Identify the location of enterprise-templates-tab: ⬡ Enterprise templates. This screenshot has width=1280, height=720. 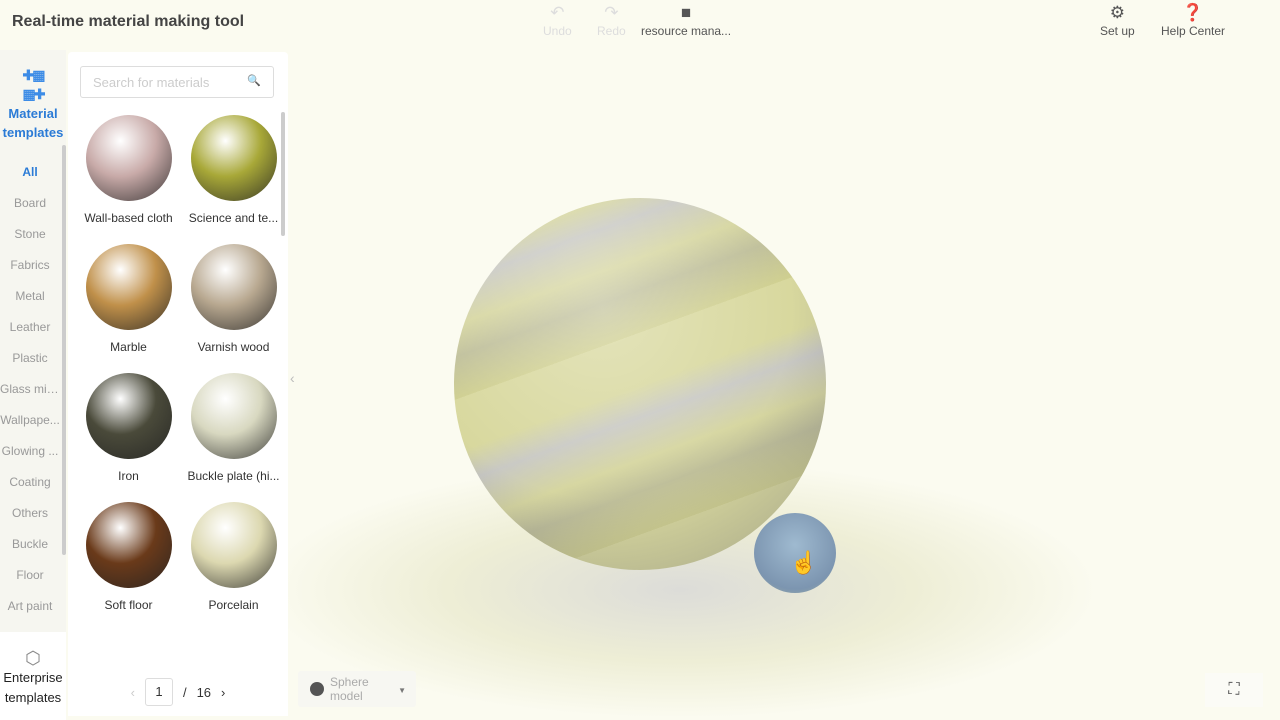
(33, 676).